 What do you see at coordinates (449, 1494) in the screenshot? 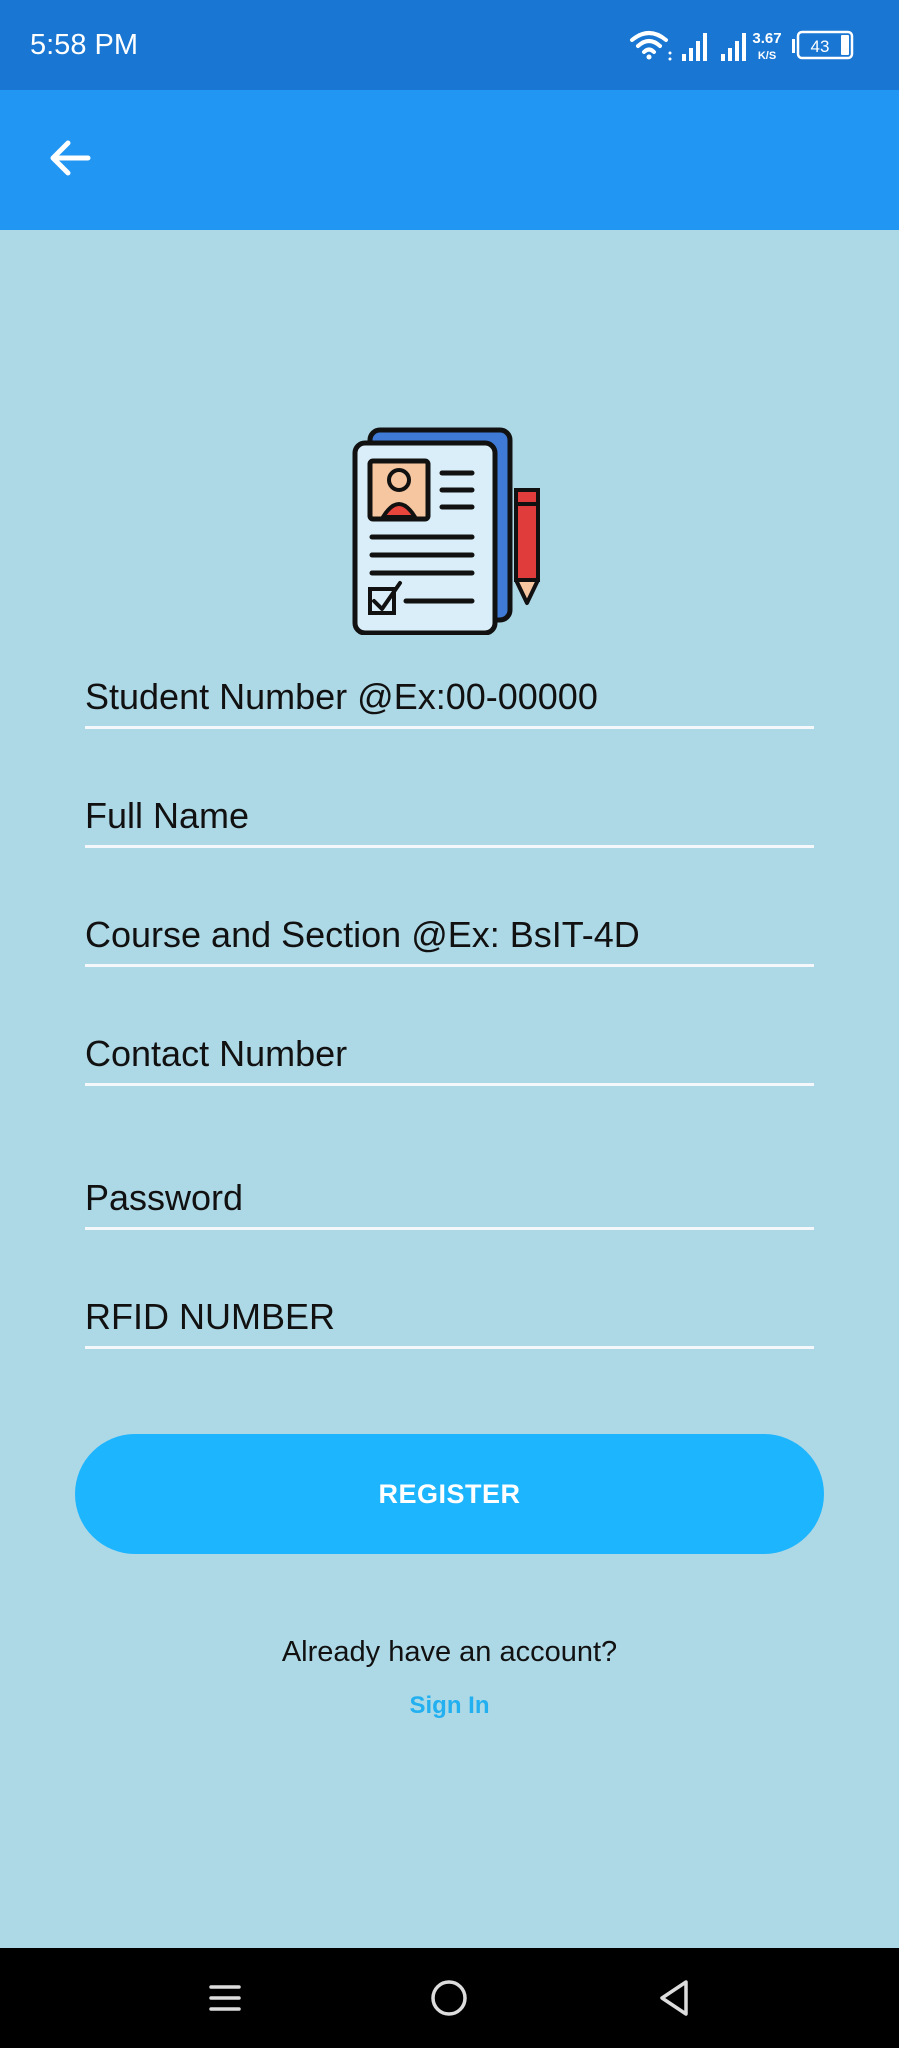
I see `register-button: REGISTER` at bounding box center [449, 1494].